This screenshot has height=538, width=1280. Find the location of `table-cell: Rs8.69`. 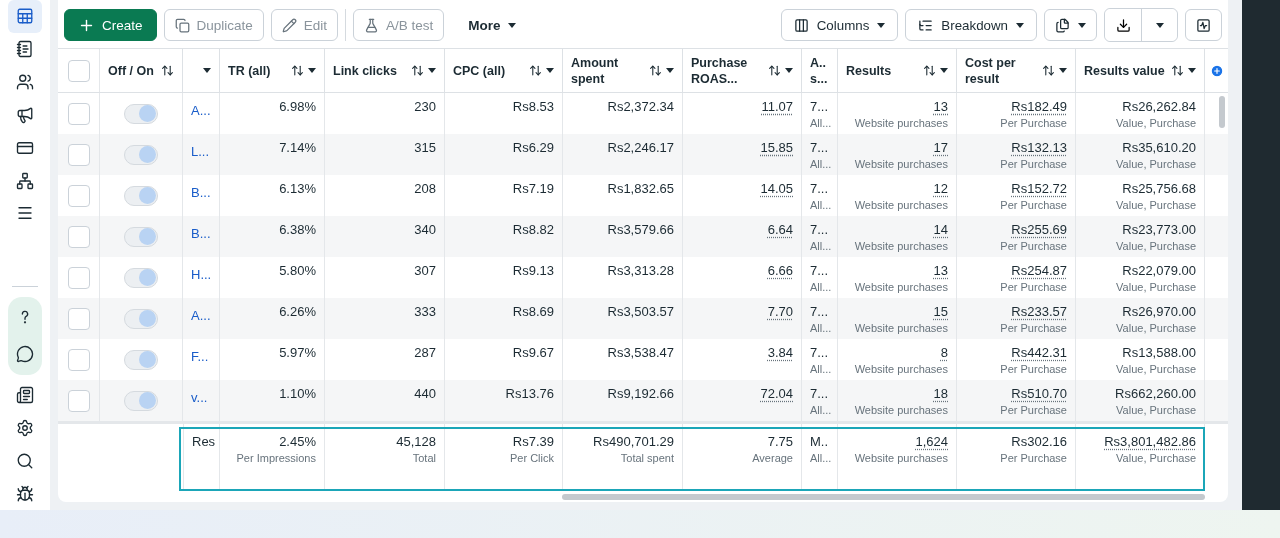

table-cell: Rs8.69 is located at coordinates (533, 311).